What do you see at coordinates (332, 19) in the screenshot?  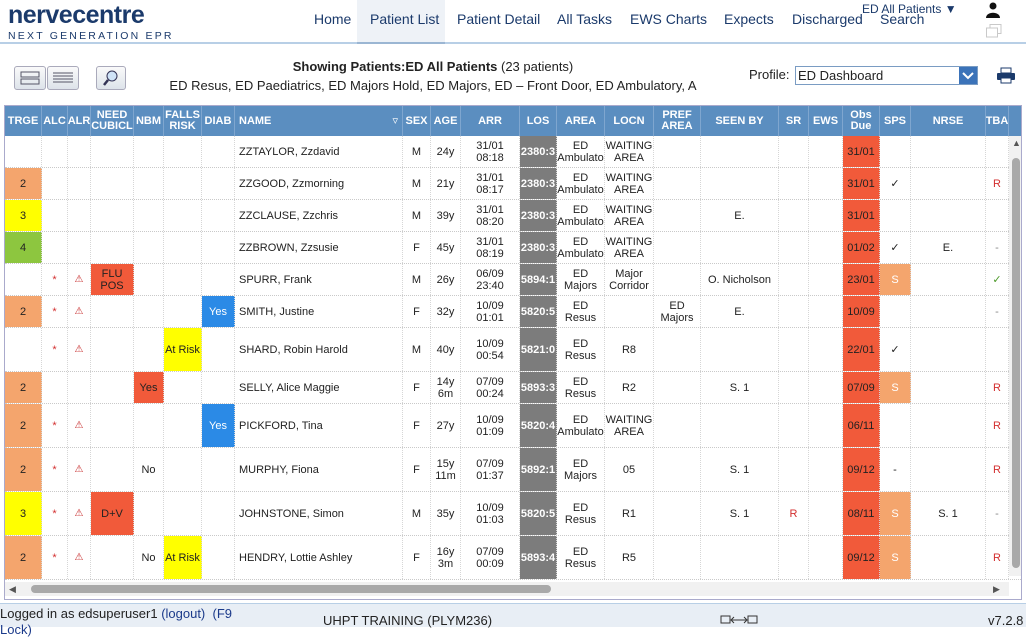 I see `nav-home: Home` at bounding box center [332, 19].